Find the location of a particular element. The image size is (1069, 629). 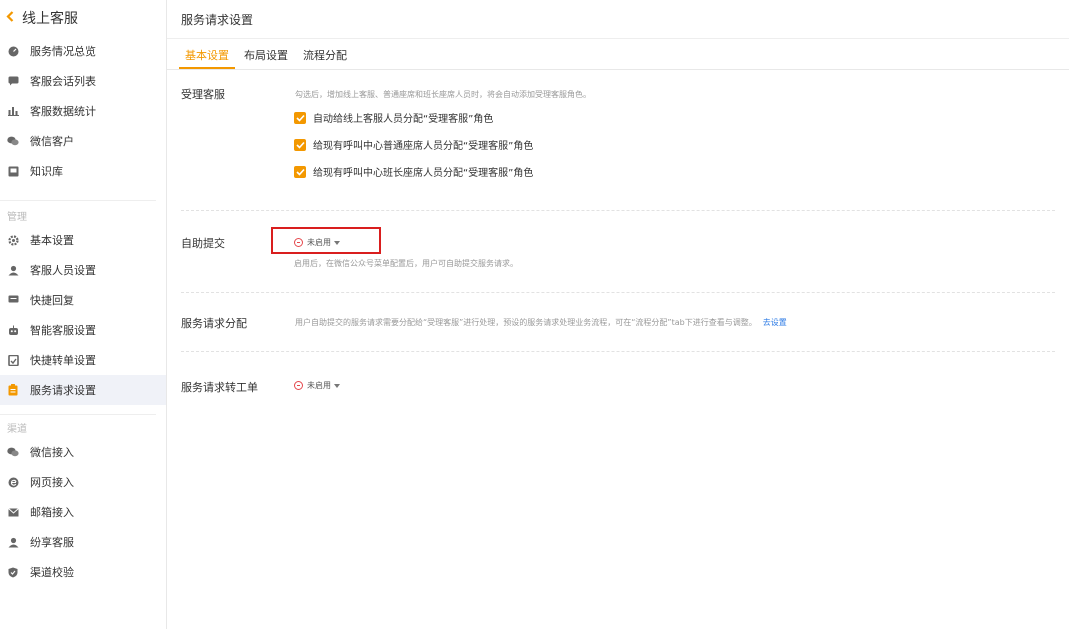

sidebar-item-label: 客服人员设置 is located at coordinates (63, 270).